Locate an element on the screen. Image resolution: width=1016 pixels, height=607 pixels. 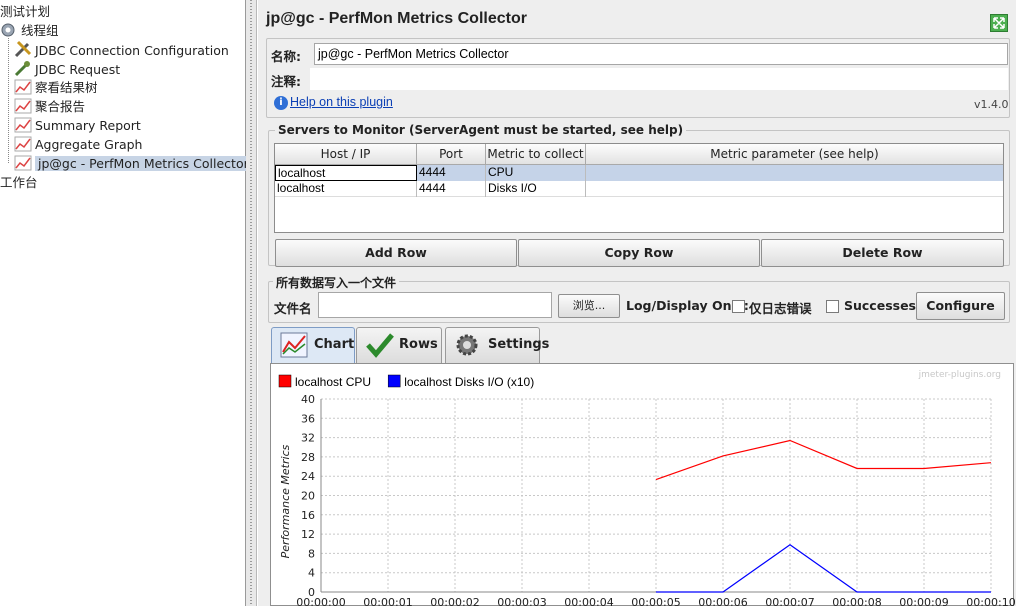
legend-label: localhost Disks I/O (x10) is located at coordinates (469, 382).